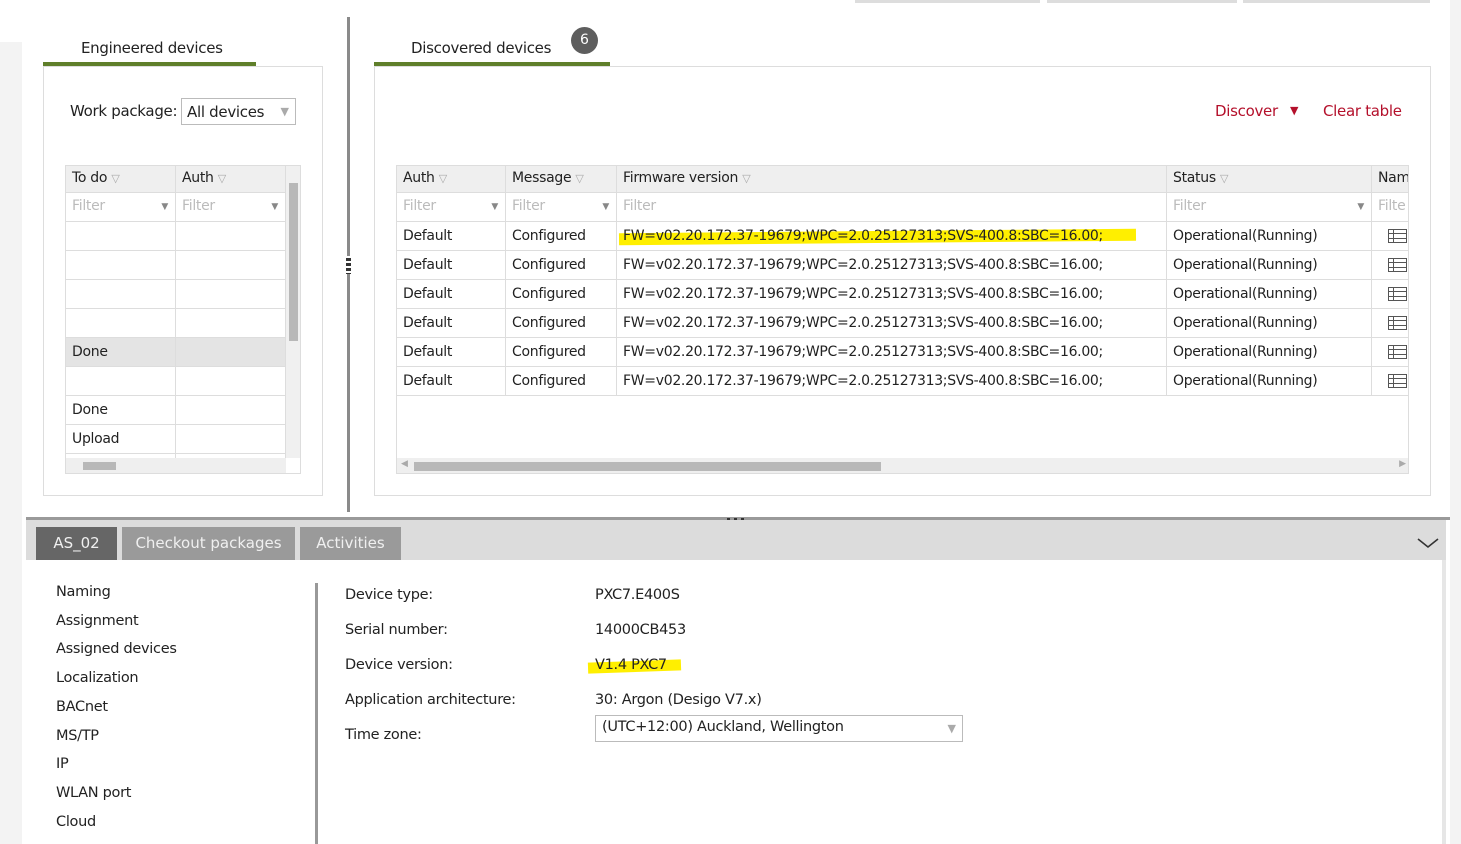  Describe the element at coordinates (76, 543) in the screenshot. I see `tab-as02: AS_02` at that location.